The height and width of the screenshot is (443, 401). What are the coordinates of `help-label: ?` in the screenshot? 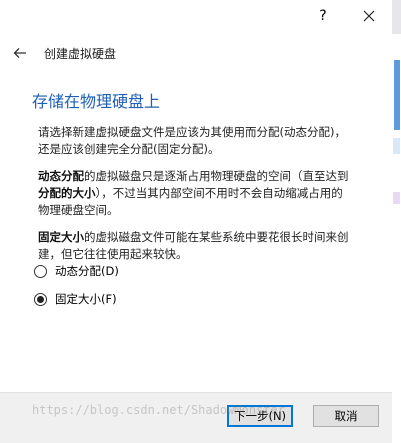 It's located at (323, 16).